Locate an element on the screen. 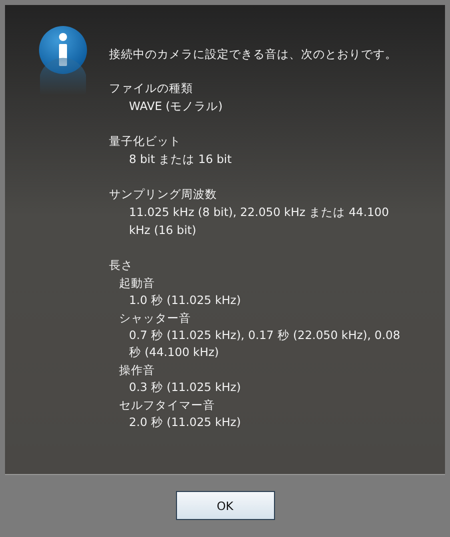  section-title: 長さ is located at coordinates (121, 265).